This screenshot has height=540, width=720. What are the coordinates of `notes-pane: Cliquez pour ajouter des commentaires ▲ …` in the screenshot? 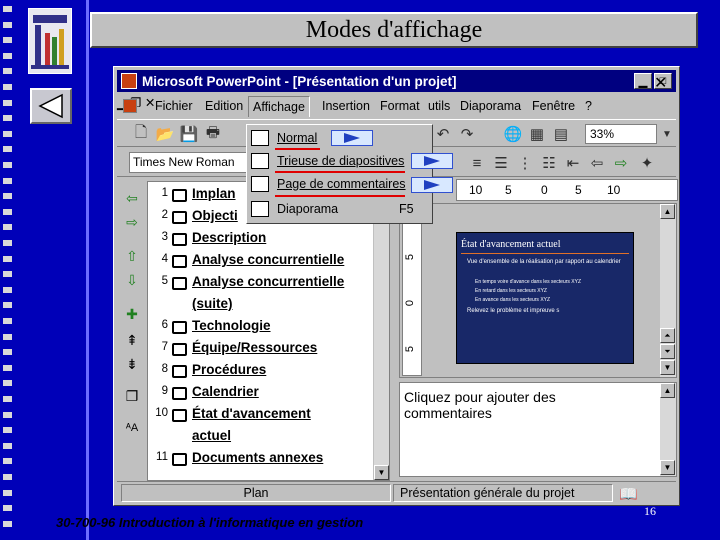 It's located at (538, 429).